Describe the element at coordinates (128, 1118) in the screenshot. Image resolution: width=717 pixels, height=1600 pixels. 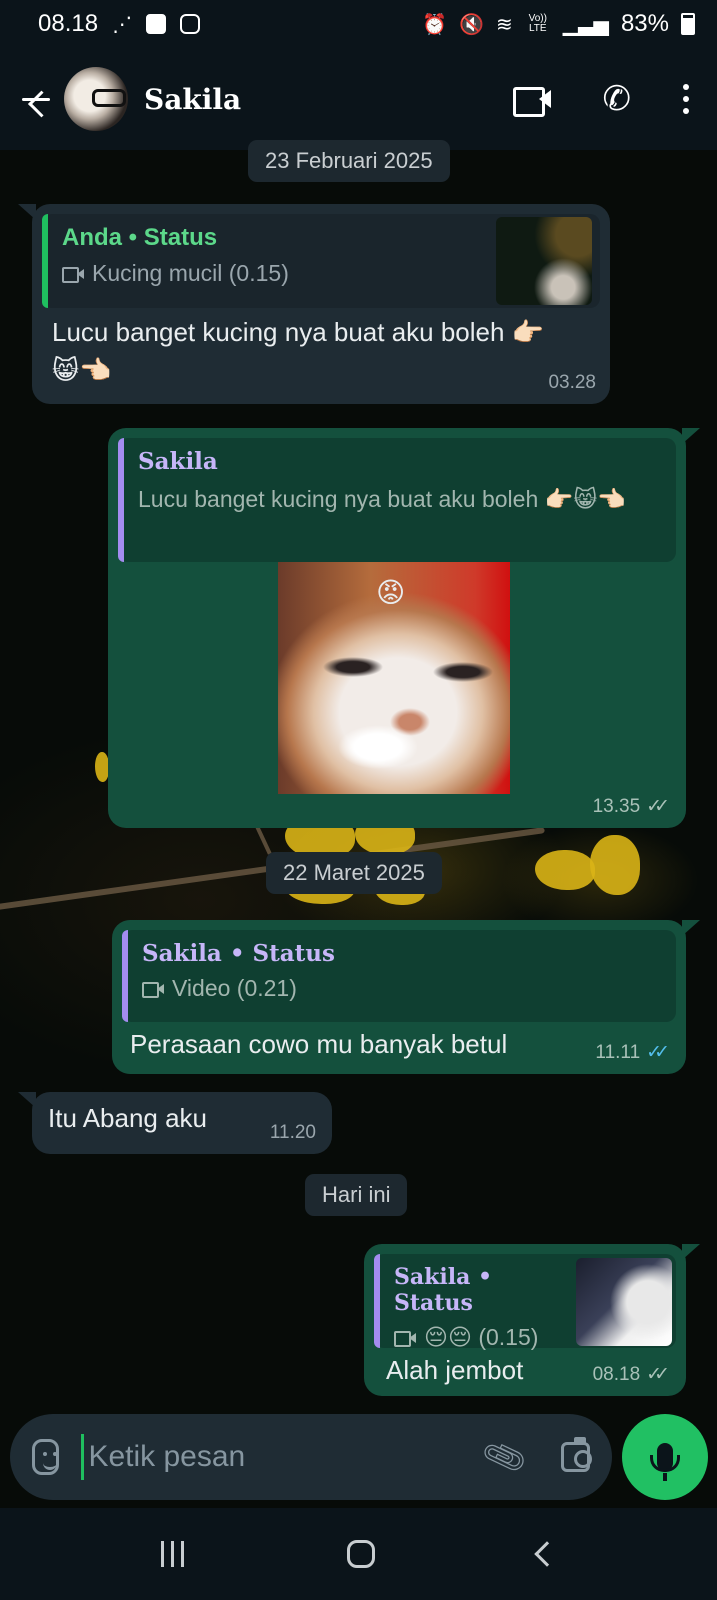
I see `message-text: Itu Abang aku` at that location.